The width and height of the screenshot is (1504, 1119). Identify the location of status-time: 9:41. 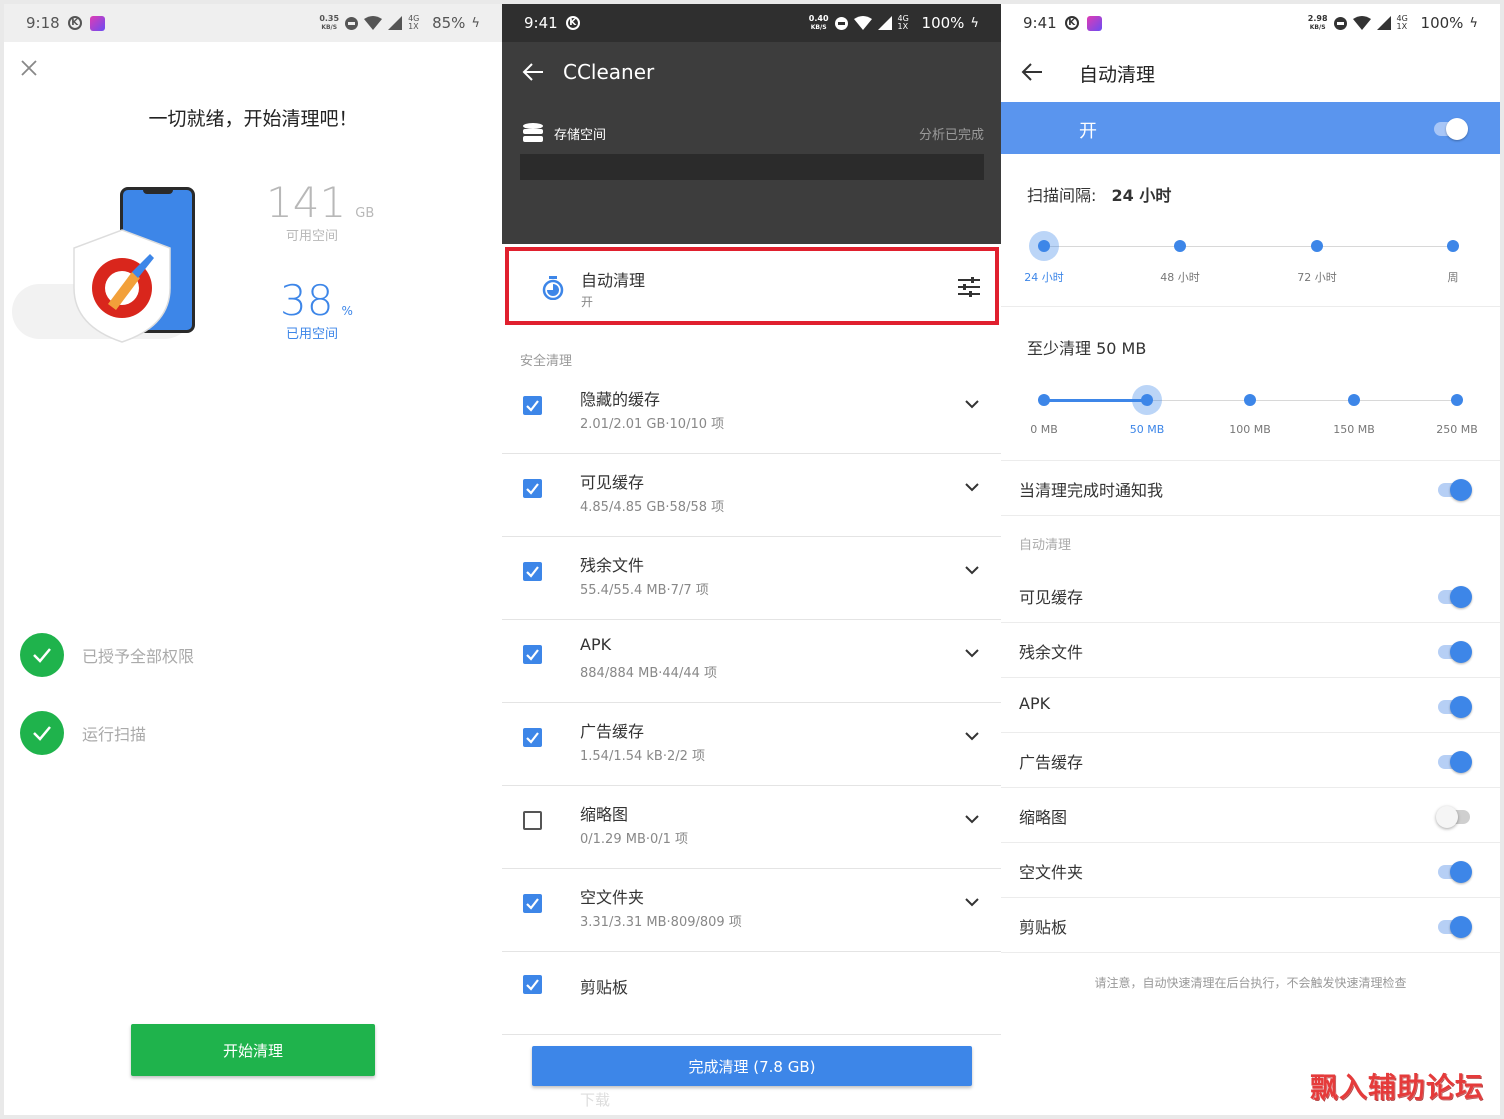
(1040, 23).